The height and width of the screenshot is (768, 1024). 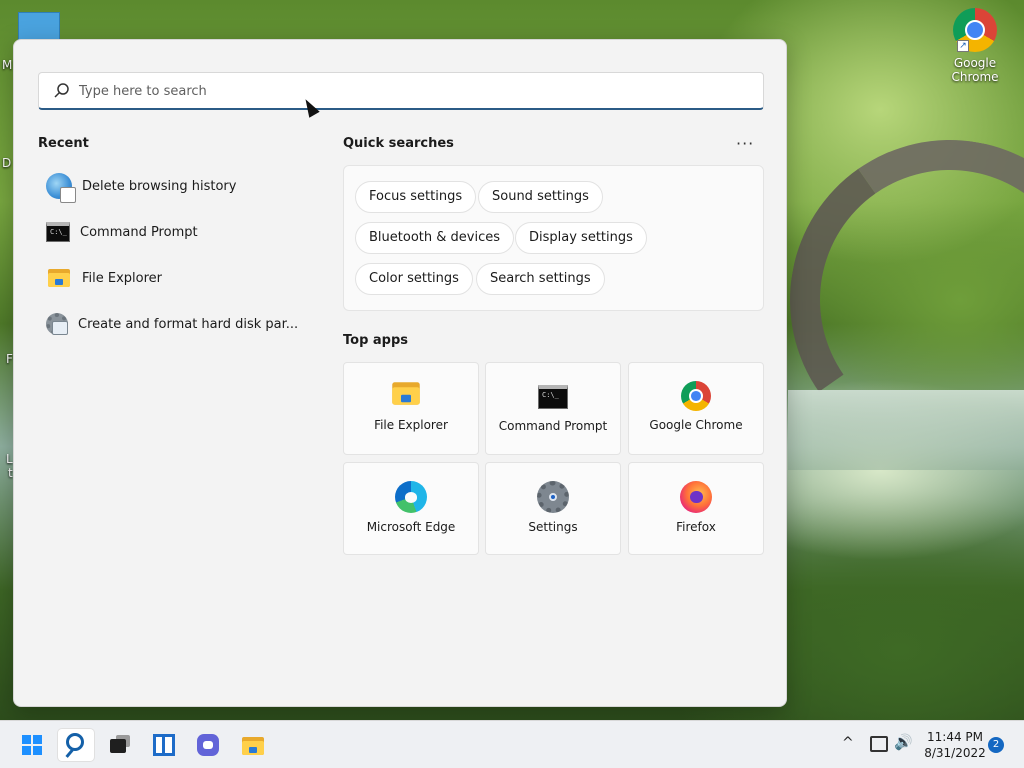 What do you see at coordinates (159, 186) in the screenshot?
I see `recent-item-label: Delete browsing history` at bounding box center [159, 186].